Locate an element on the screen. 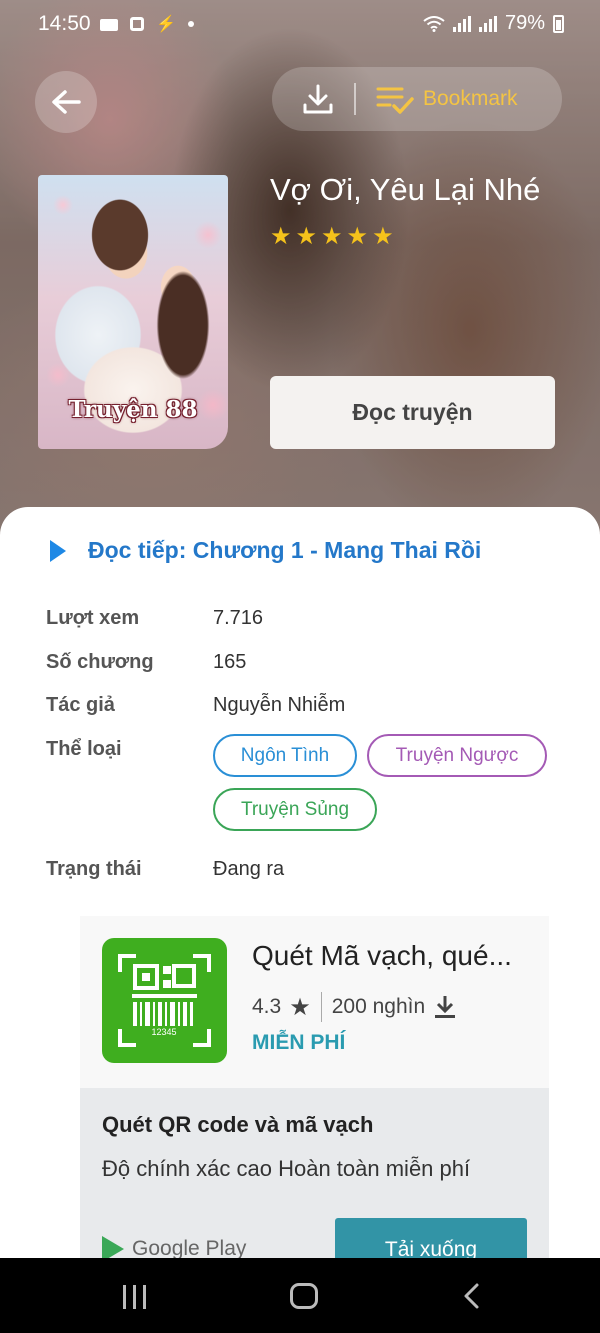 The height and width of the screenshot is (1333, 600). barcode-digits: 12345 is located at coordinates (163, 1032).